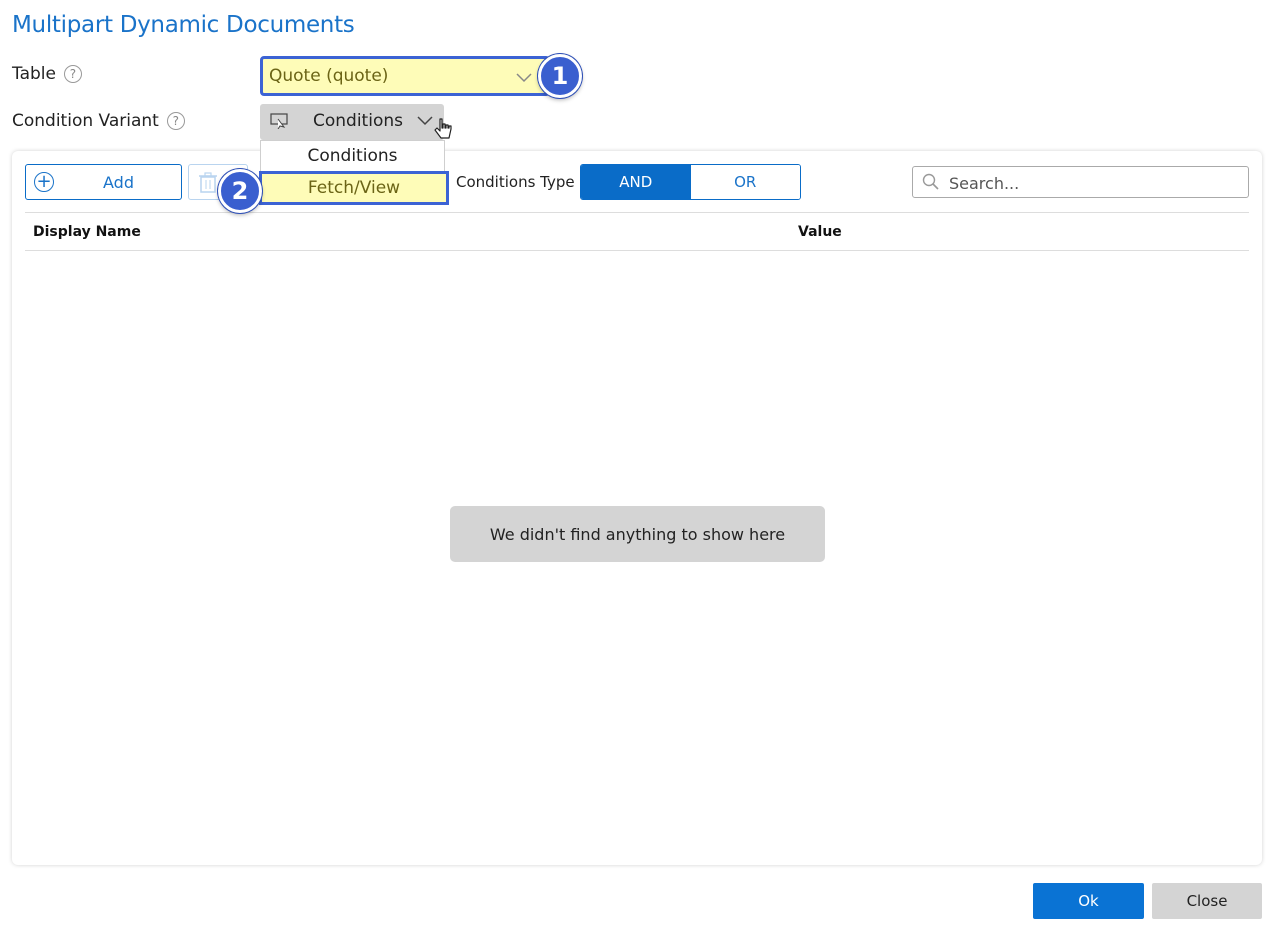 Image resolution: width=1273 pixels, height=927 pixels. Describe the element at coordinates (354, 188) in the screenshot. I see `dropdown-option-fetch-view: Fetch/View` at that location.